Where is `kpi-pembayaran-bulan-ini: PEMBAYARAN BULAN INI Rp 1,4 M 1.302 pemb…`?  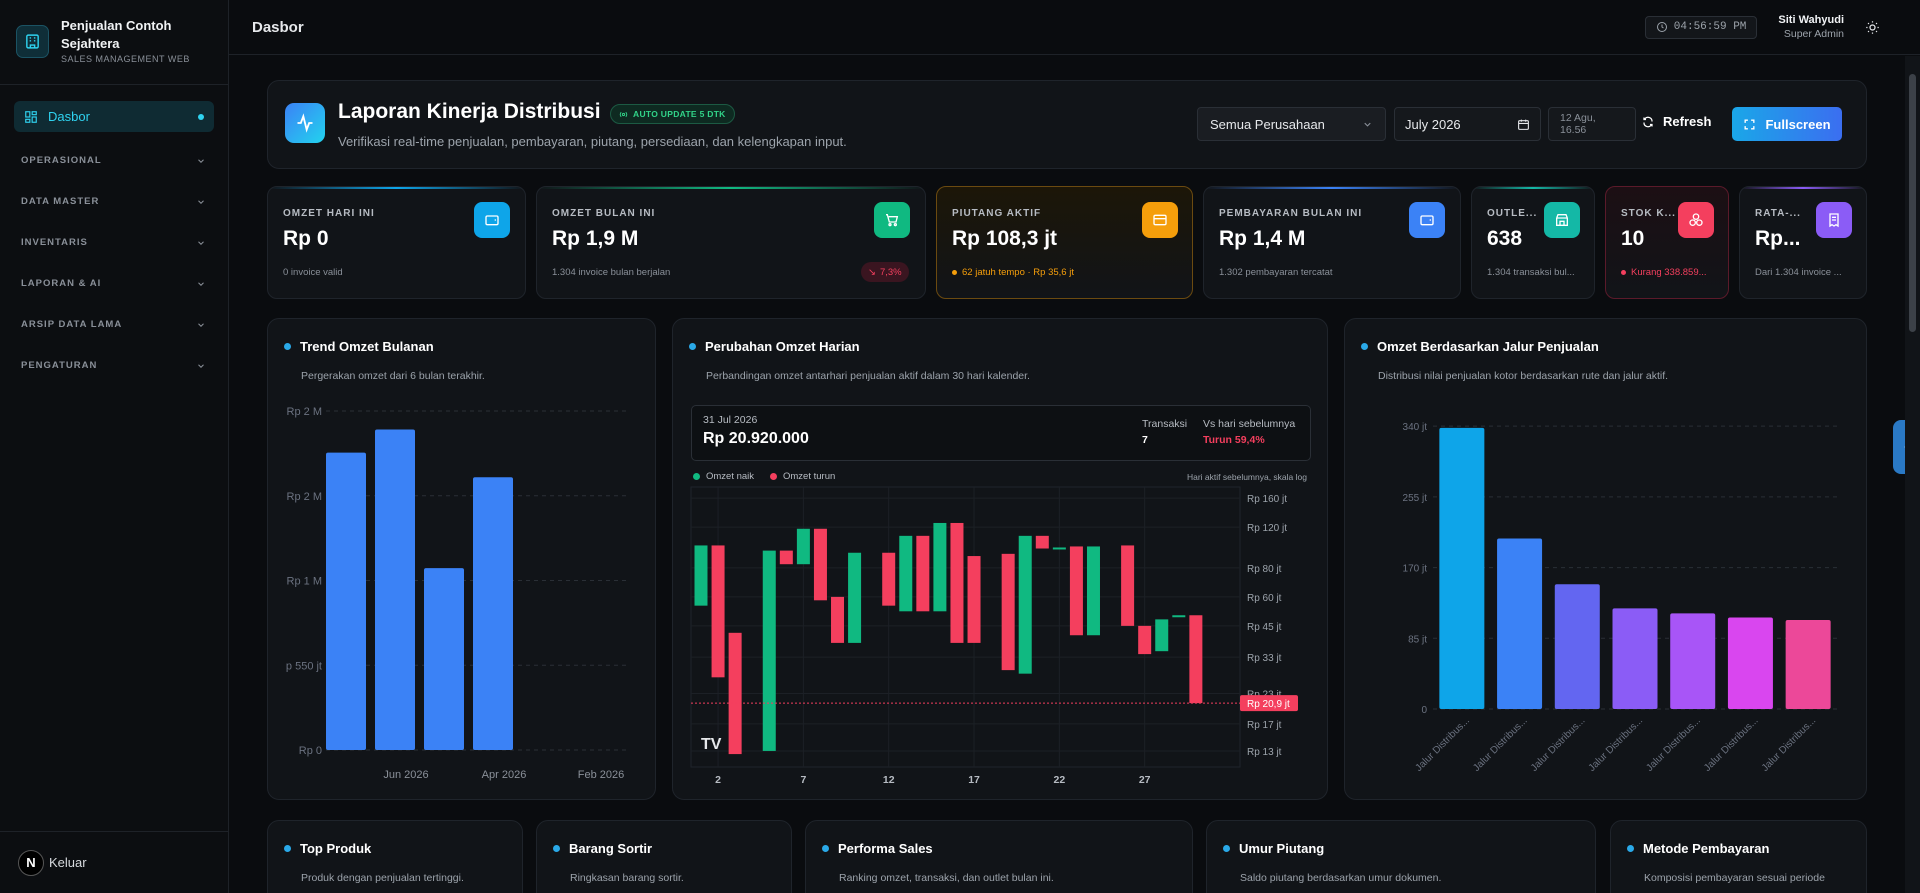
kpi-pembayaran-bulan-ini: PEMBAYARAN BULAN INI Rp 1,4 M 1.302 pemb… is located at coordinates (1332, 242).